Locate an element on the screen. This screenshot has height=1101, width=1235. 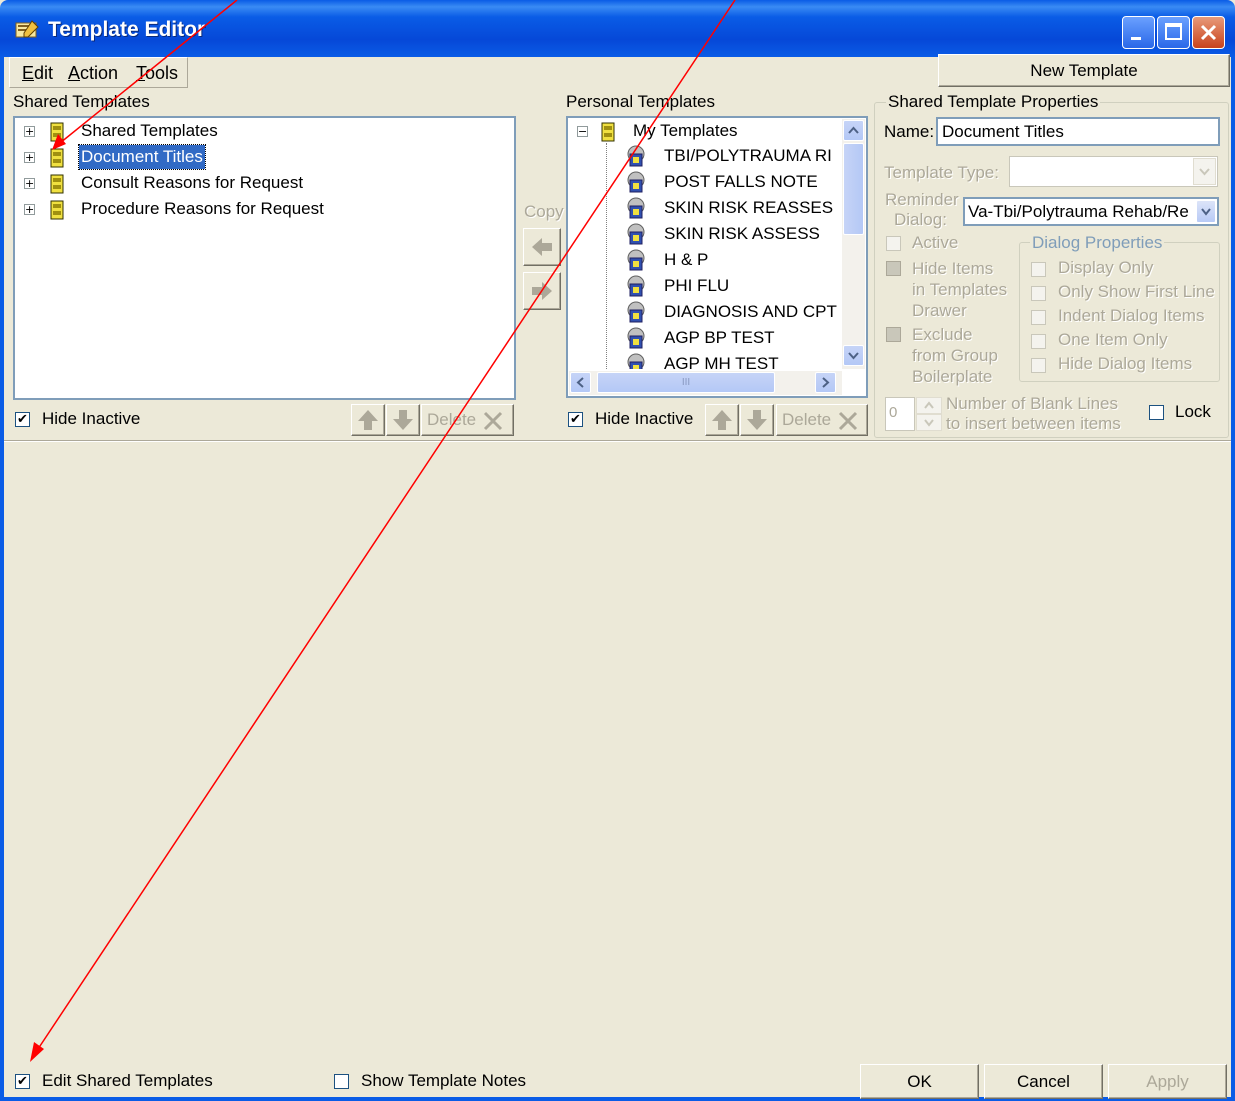
personal-item: SKIN RISK ASSESS is located at coordinates (742, 234).